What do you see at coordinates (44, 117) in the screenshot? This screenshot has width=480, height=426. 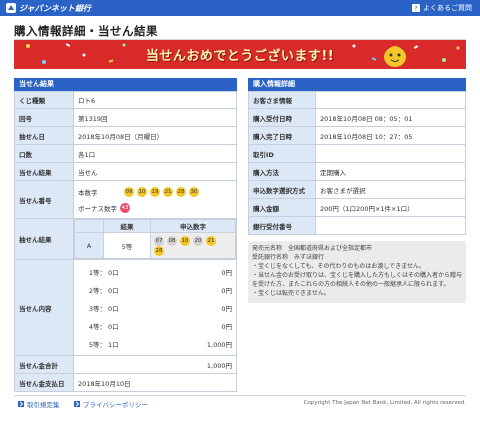 I see `round-label: 回号` at bounding box center [44, 117].